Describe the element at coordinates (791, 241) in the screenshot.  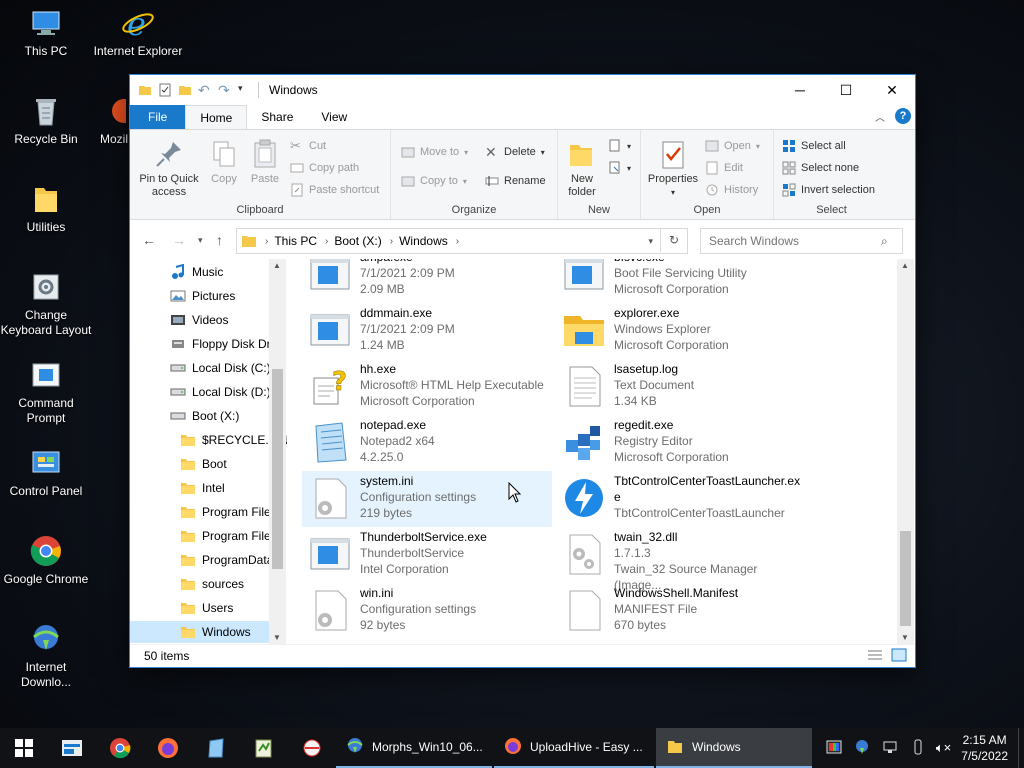
I see `search-input` at that location.